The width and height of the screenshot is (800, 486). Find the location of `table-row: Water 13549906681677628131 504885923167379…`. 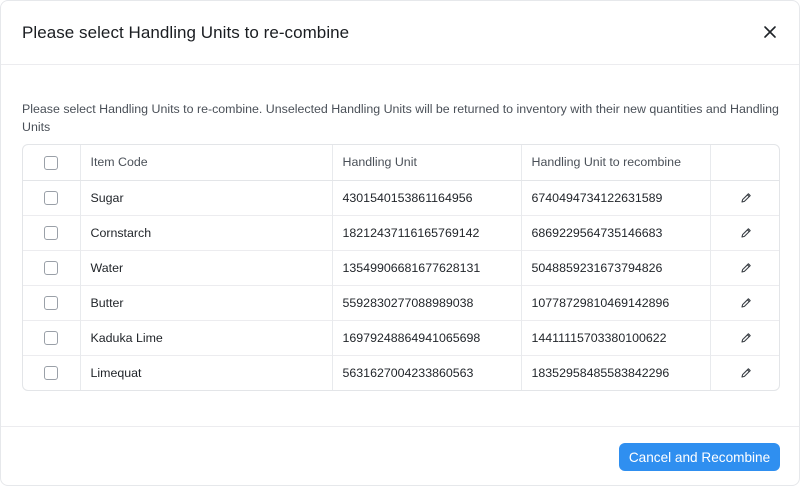

table-row: Water 13549906681677628131 504885923167379… is located at coordinates (401, 267).